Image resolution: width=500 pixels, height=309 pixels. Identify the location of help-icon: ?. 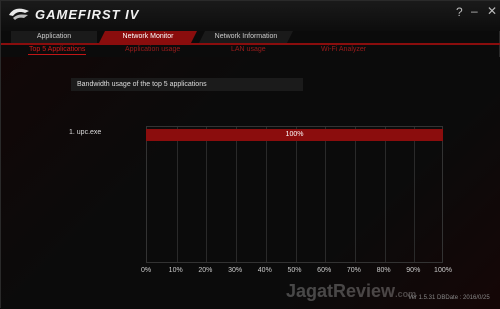
(459, 12).